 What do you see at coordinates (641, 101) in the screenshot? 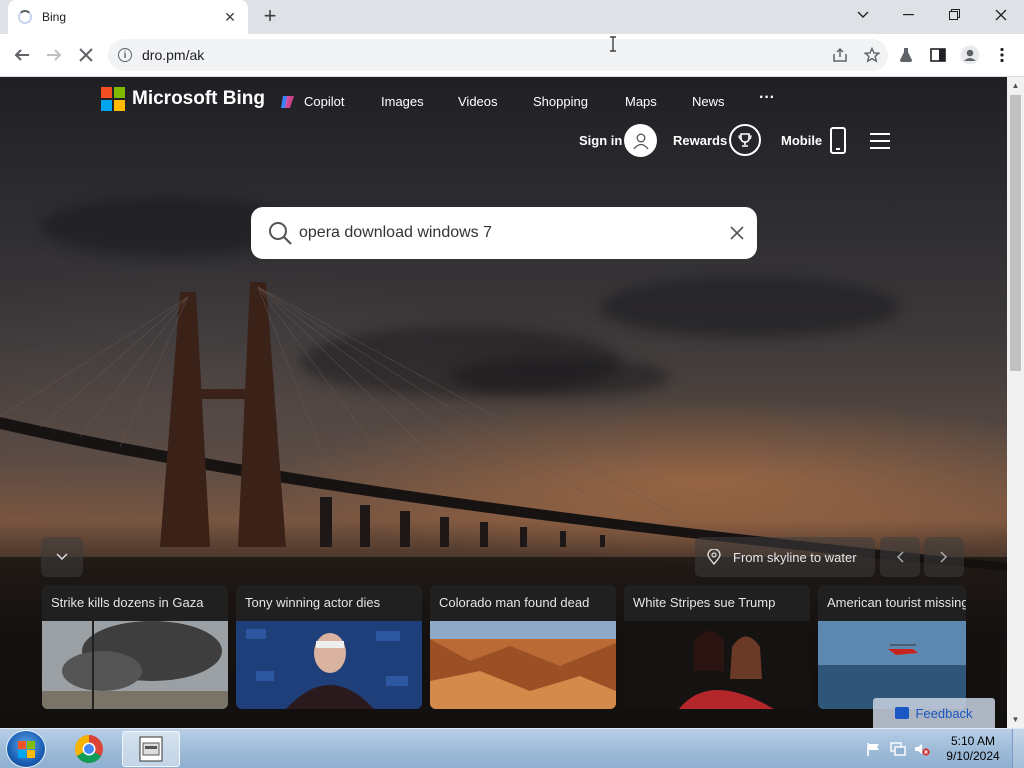
I see `nav-maps: Maps` at bounding box center [641, 101].